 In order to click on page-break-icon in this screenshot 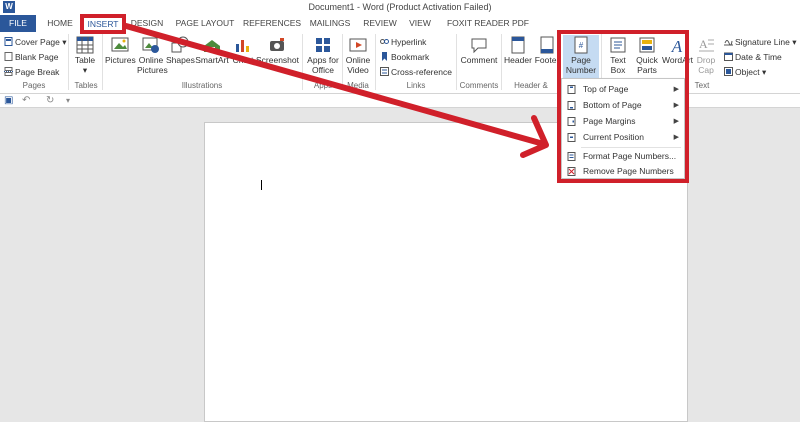, I will do `click(8, 71)`.